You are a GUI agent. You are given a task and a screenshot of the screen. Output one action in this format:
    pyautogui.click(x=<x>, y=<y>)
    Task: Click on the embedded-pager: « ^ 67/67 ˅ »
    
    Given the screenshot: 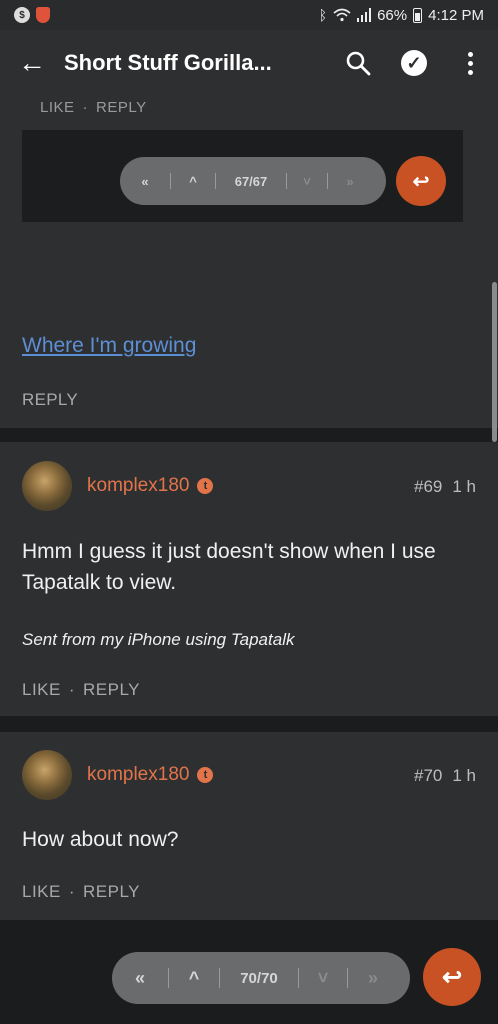 What is the action you would take?
    pyautogui.click(x=253, y=181)
    